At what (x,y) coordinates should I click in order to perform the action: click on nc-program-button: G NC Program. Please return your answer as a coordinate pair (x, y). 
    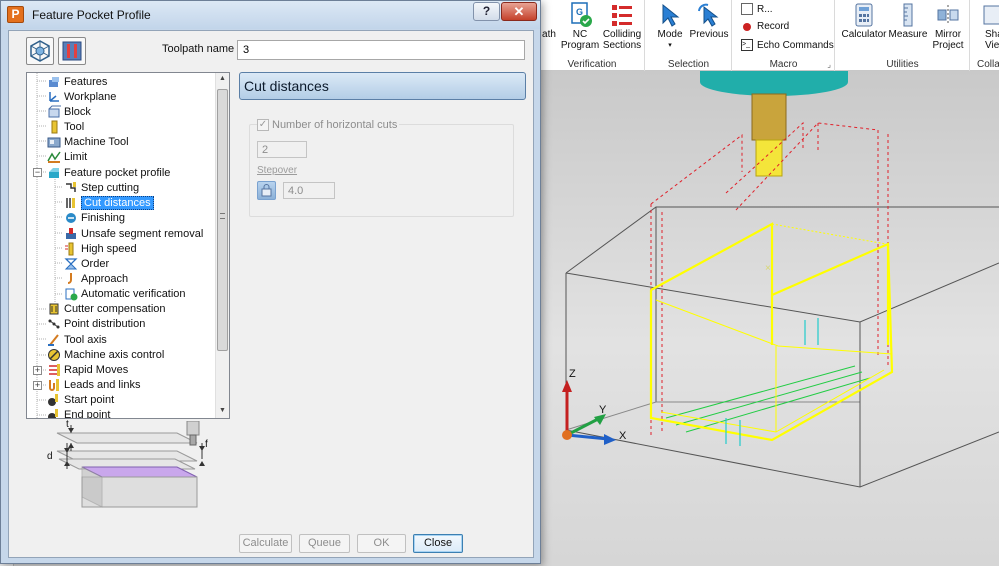
    Looking at the image, I should click on (580, 25).